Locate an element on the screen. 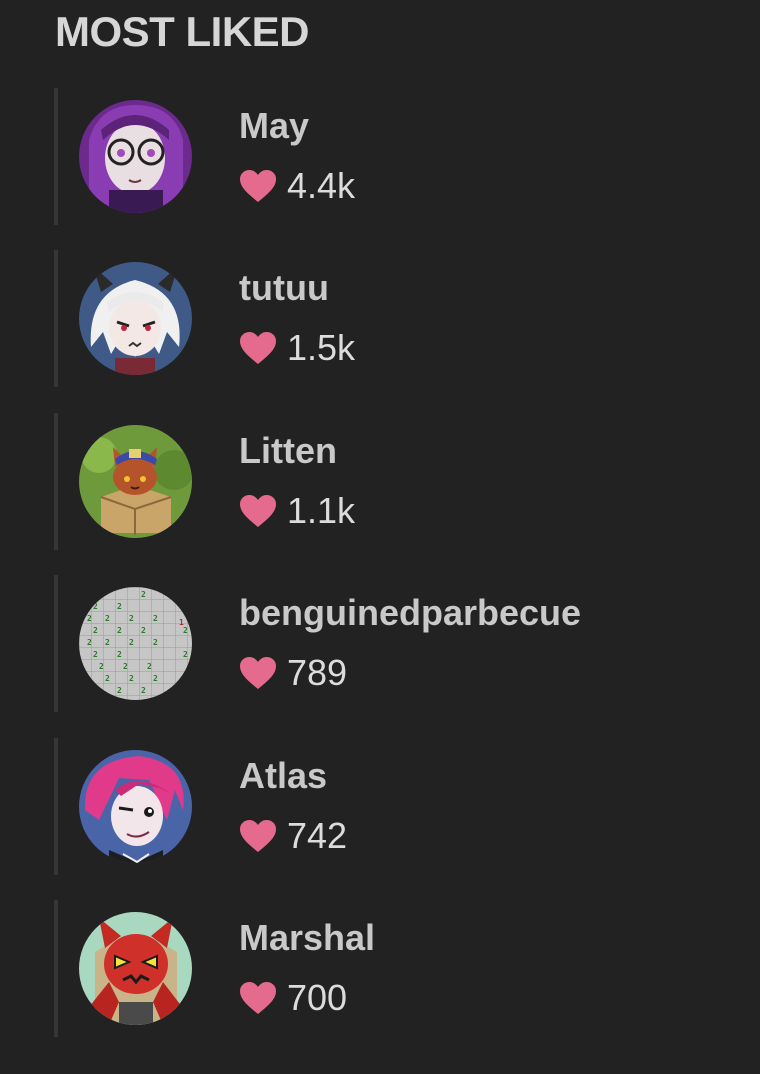 The width and height of the screenshot is (760, 1074). cat-in-box-avatar-icon is located at coordinates (135, 481).